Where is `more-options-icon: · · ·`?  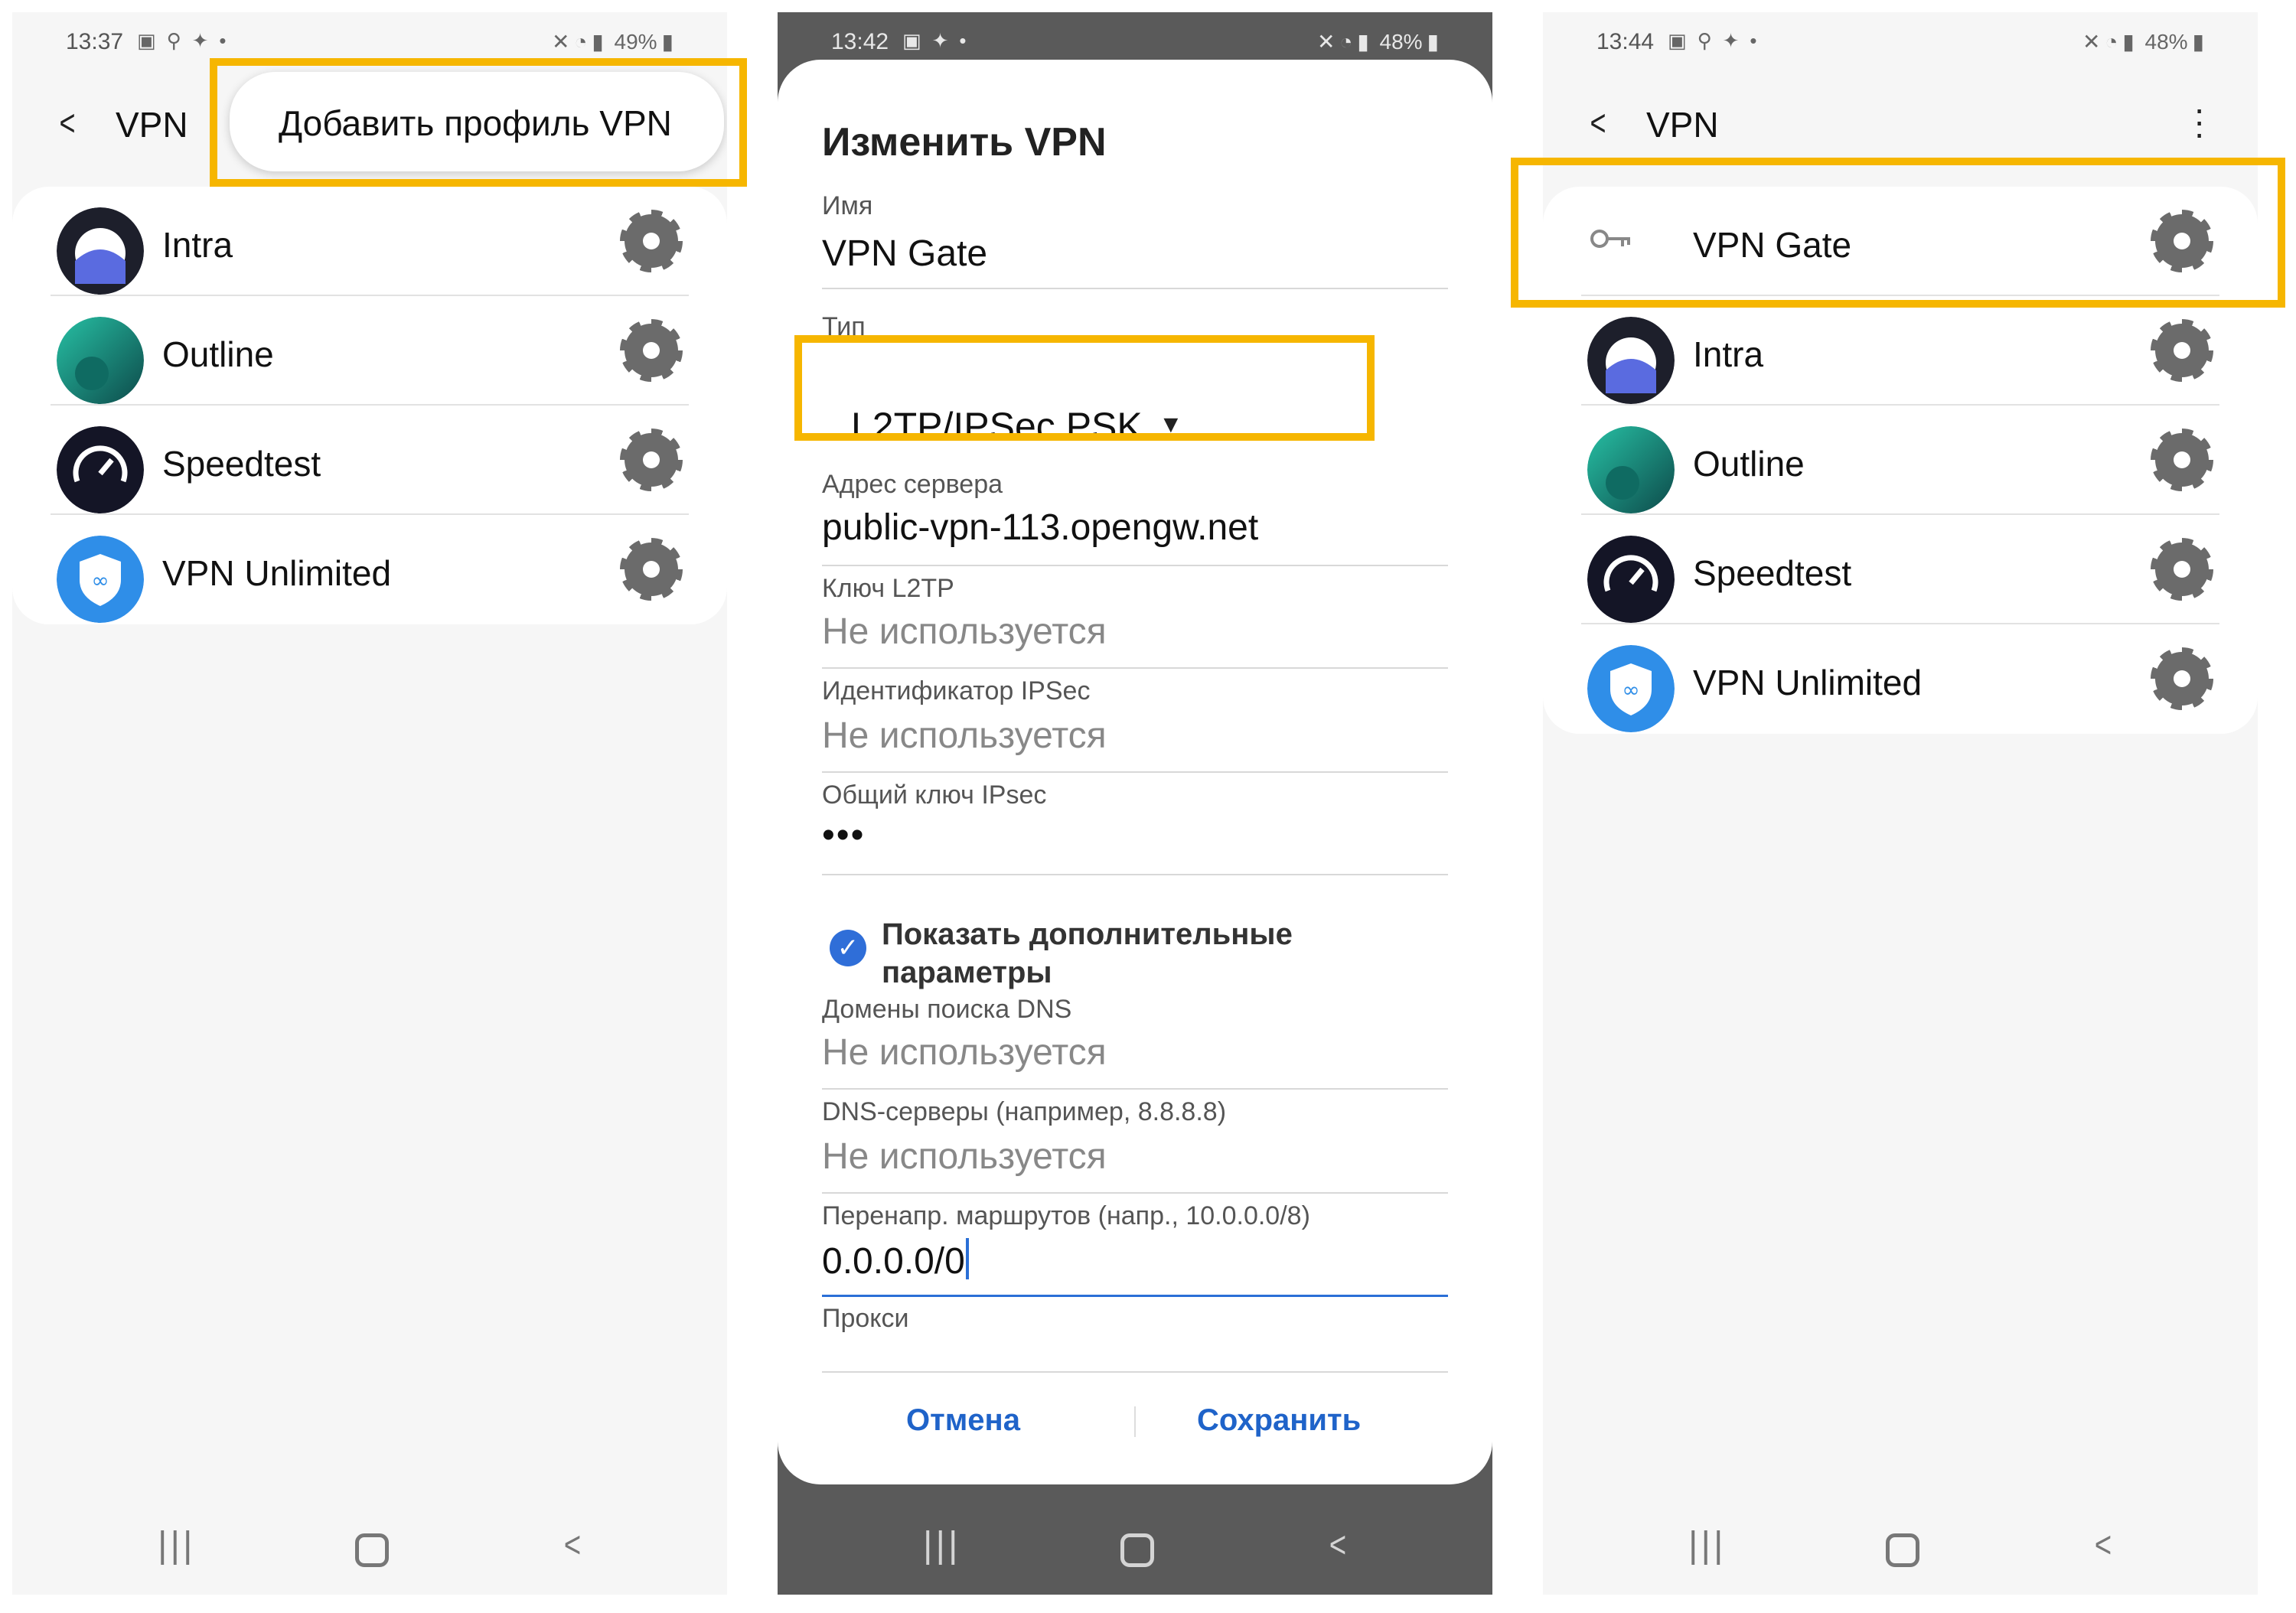
more-options-icon: · · · is located at coordinates (2199, 121).